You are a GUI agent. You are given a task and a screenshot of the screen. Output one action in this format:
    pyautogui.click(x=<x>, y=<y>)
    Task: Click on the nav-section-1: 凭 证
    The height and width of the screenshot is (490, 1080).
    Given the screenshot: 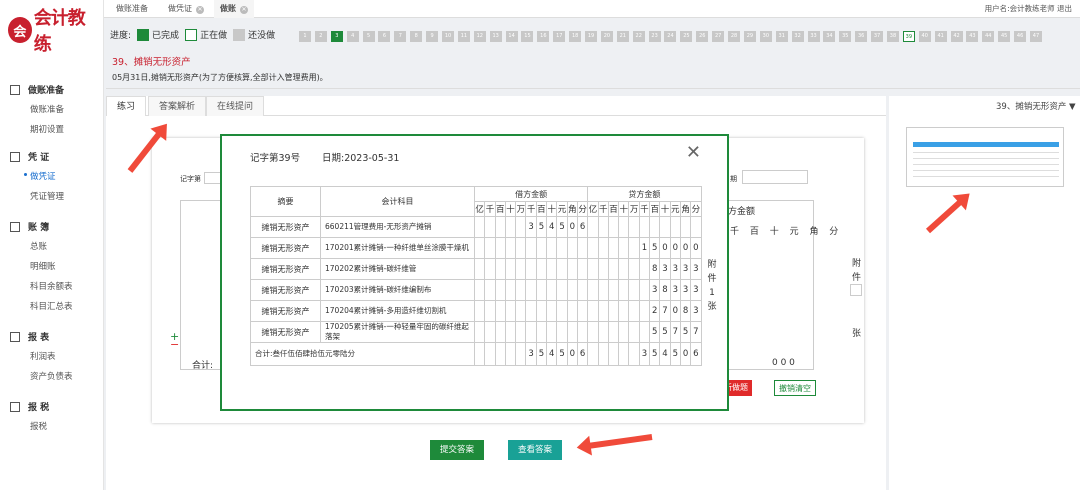 What is the action you would take?
    pyautogui.click(x=29, y=156)
    